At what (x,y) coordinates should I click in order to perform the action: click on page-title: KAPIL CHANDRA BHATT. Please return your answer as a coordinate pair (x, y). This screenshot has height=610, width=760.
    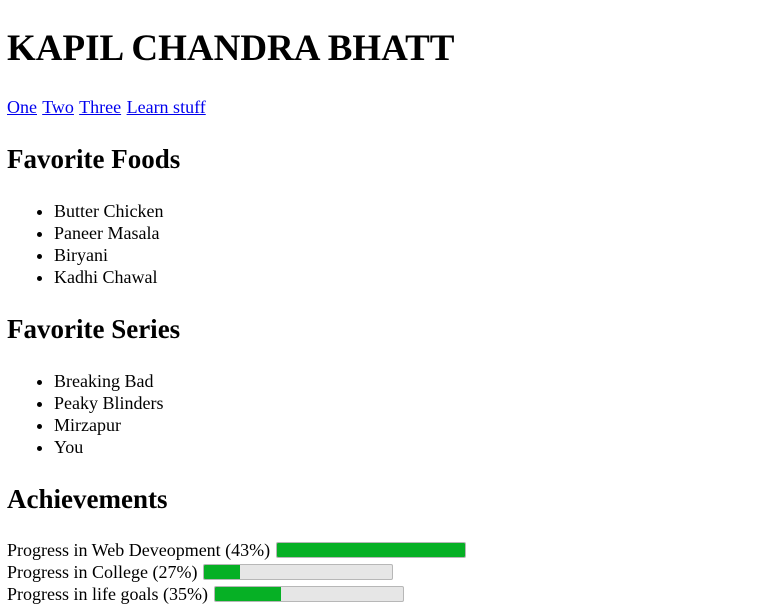
    Looking at the image, I should click on (231, 48).